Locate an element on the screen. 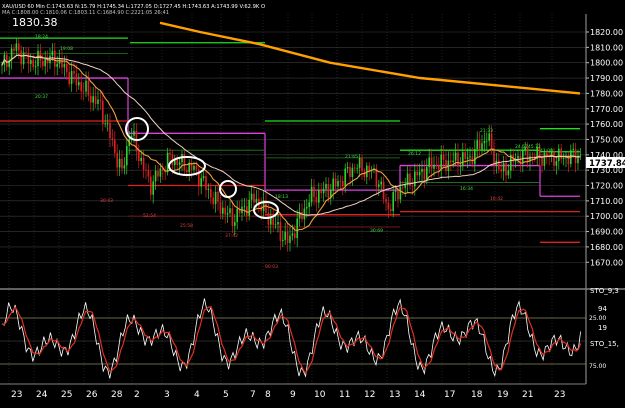 This screenshot has height=408, width=625. price-annotation: 52:54 is located at coordinates (149, 216).